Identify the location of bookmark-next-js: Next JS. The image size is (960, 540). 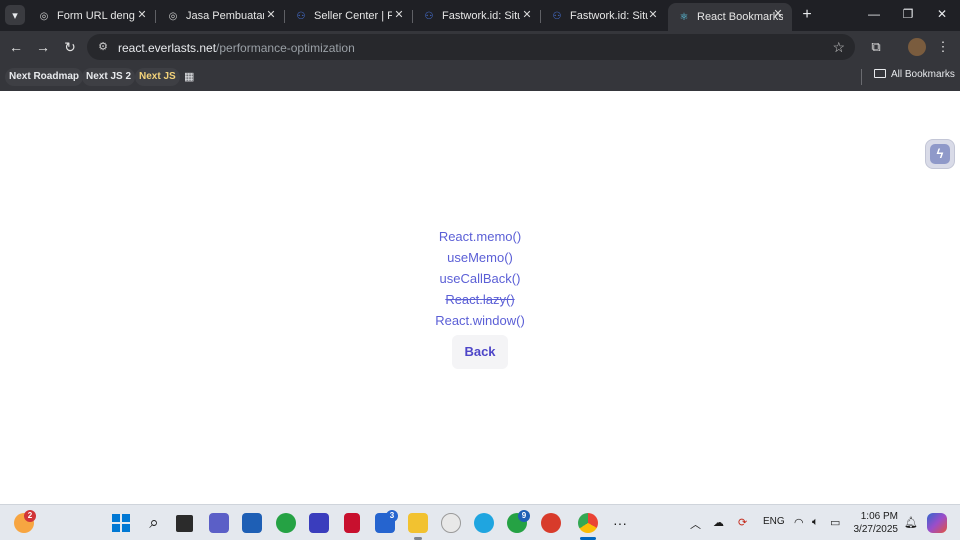
(157, 77).